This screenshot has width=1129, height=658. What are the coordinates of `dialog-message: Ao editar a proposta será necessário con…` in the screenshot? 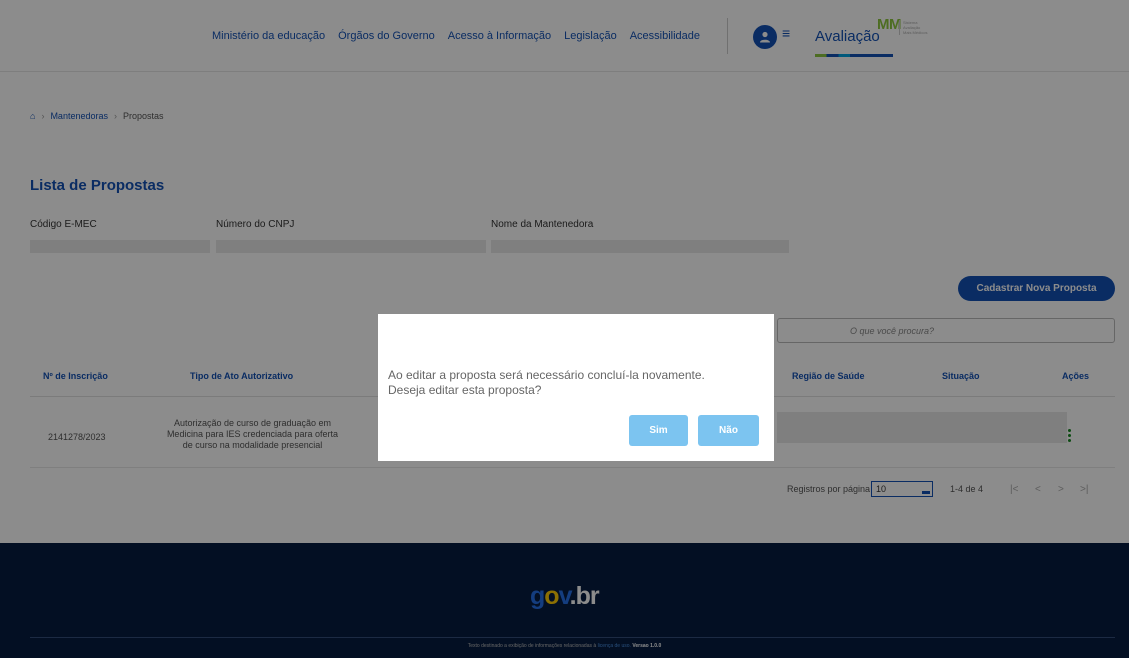 It's located at (546, 382).